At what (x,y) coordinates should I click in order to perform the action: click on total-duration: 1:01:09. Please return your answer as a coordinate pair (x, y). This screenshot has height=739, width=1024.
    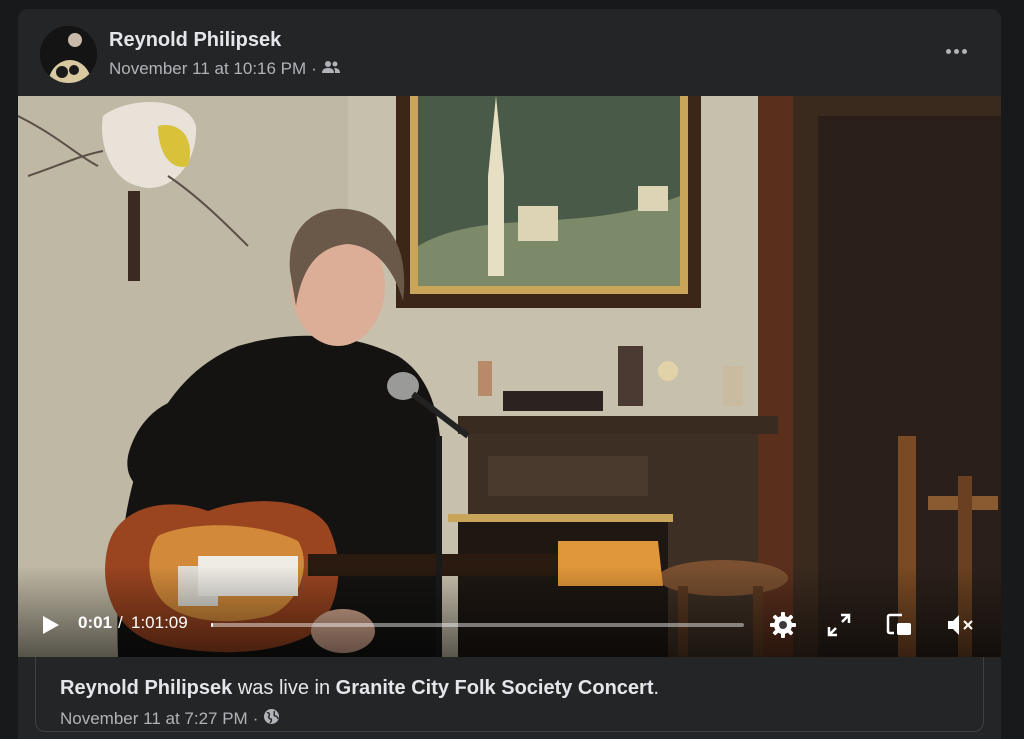
    Looking at the image, I should click on (159, 622).